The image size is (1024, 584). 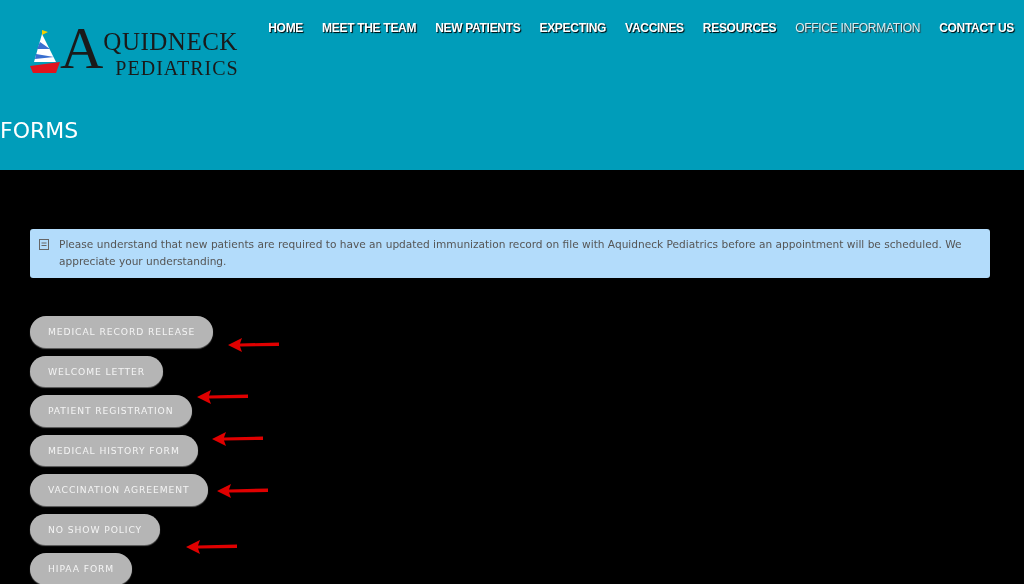 What do you see at coordinates (82, 48) in the screenshot?
I see `logo-letter: A` at bounding box center [82, 48].